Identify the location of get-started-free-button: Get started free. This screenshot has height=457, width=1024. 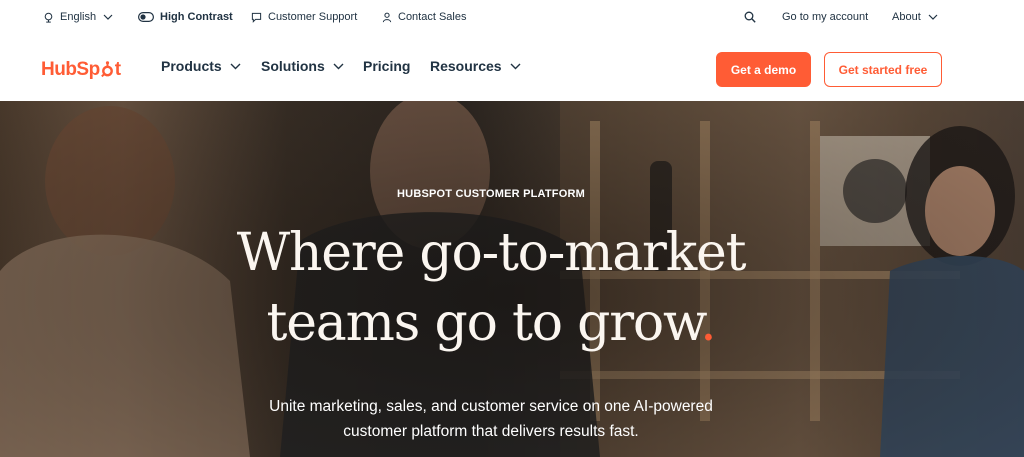
(883, 69).